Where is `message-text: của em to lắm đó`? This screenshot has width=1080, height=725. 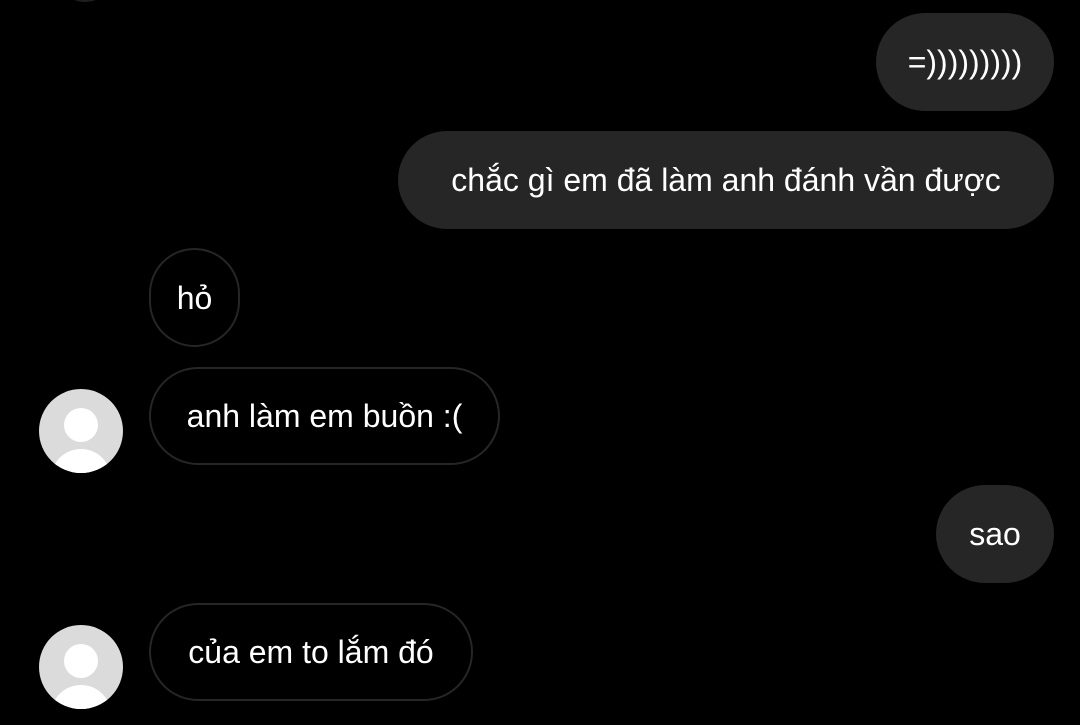
message-text: của em to lắm đó is located at coordinates (311, 652).